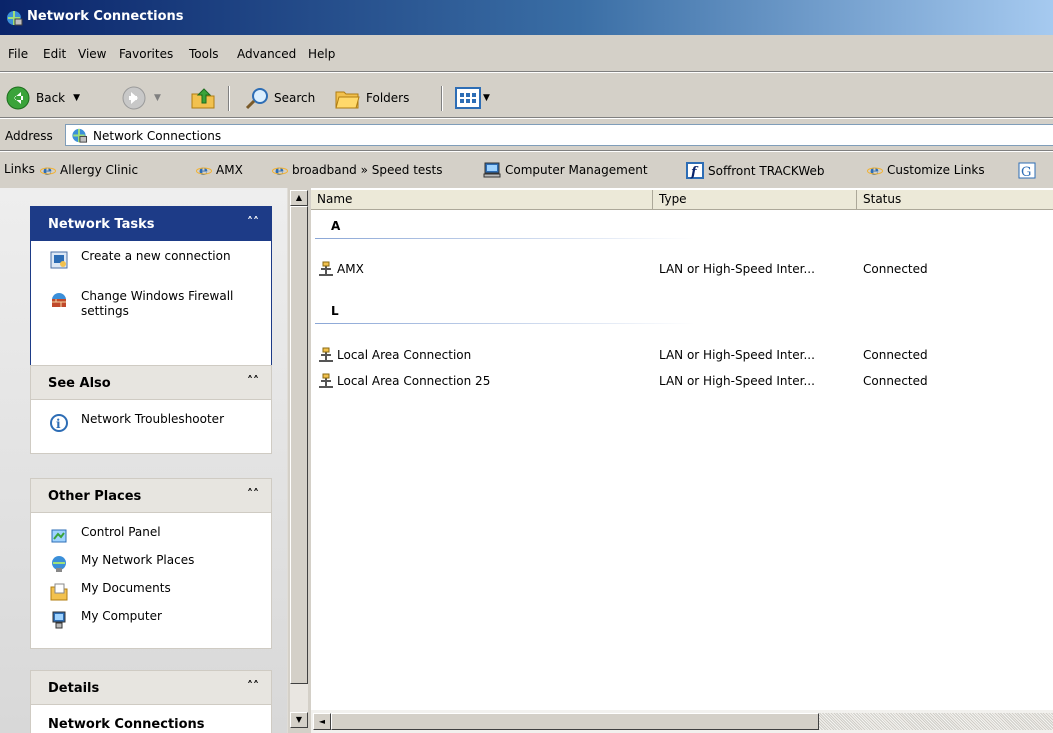 Image resolution: width=1053 pixels, height=733 pixels. I want to click on list-horizontal-scrollbar: ◄, so click(682, 721).